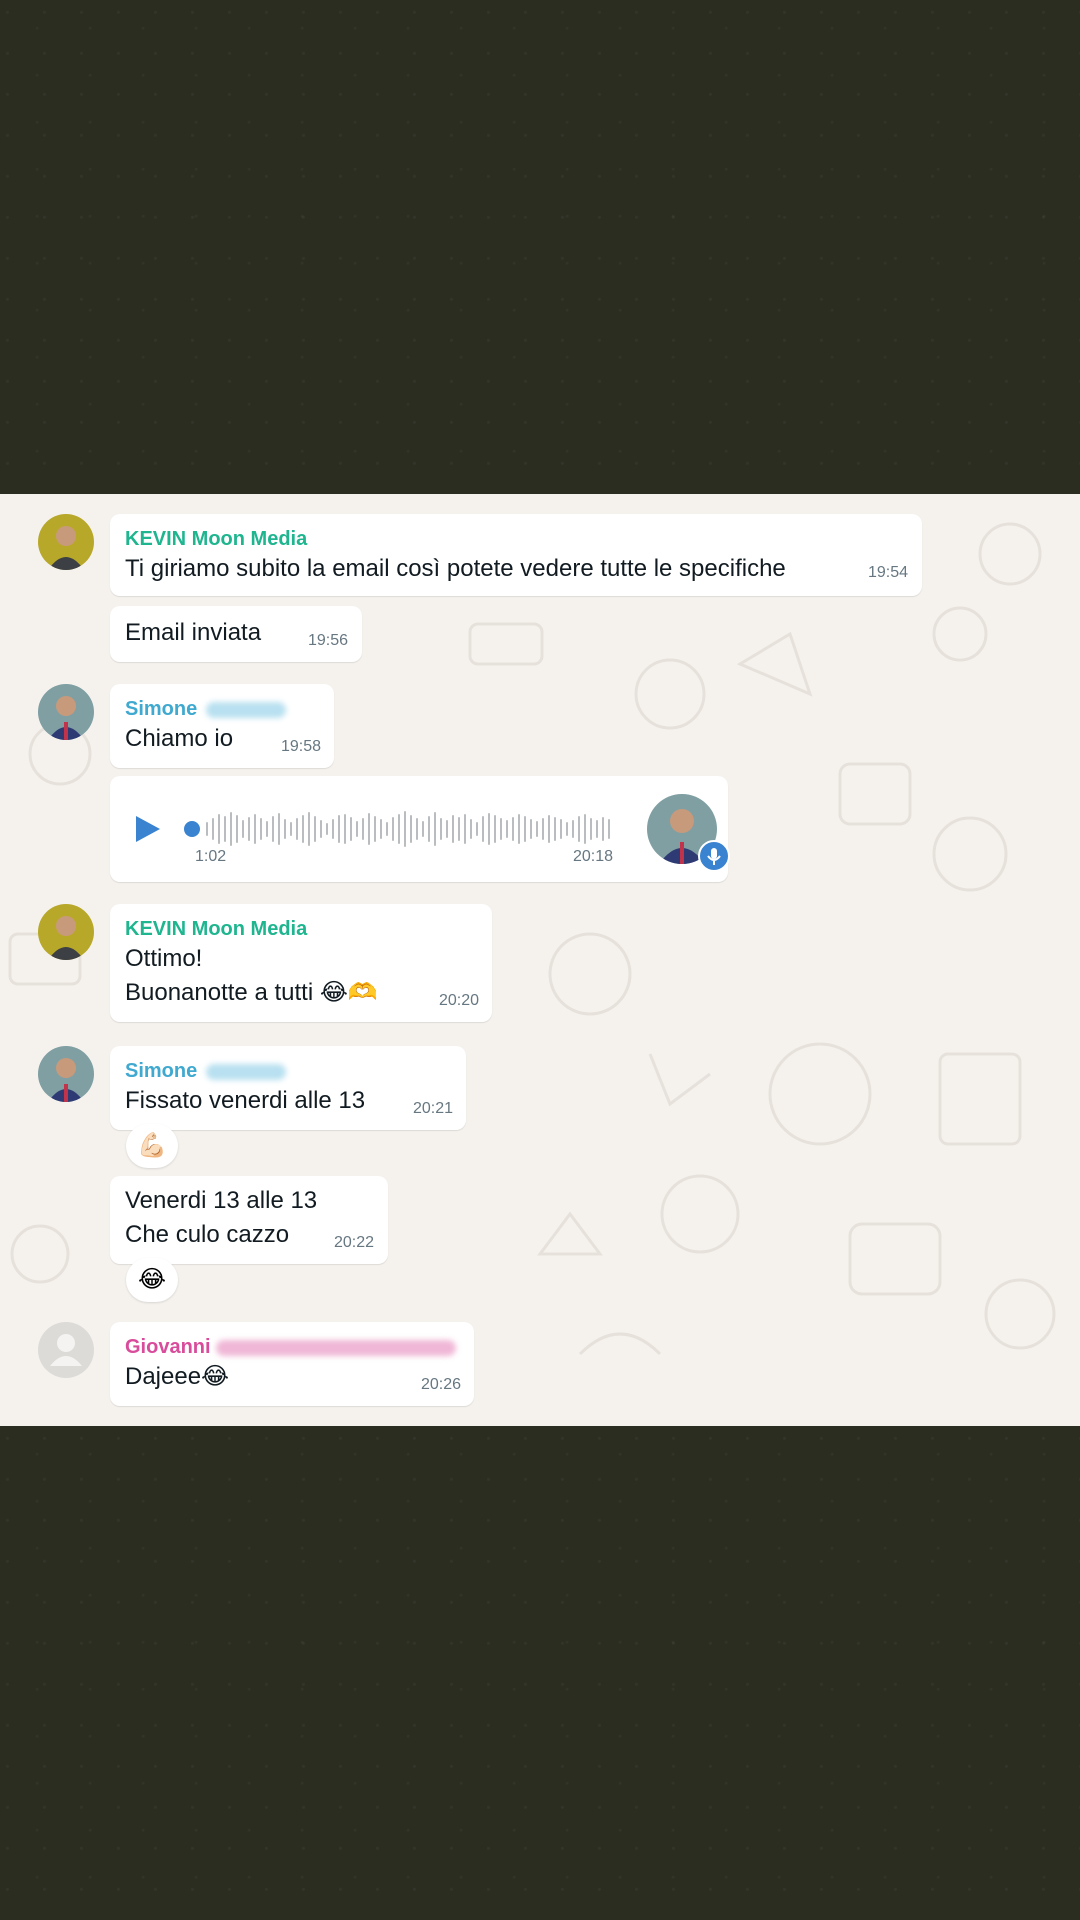  Describe the element at coordinates (221, 1200) in the screenshot. I see `message-text-line: Venerdi 13 alle 13` at that location.